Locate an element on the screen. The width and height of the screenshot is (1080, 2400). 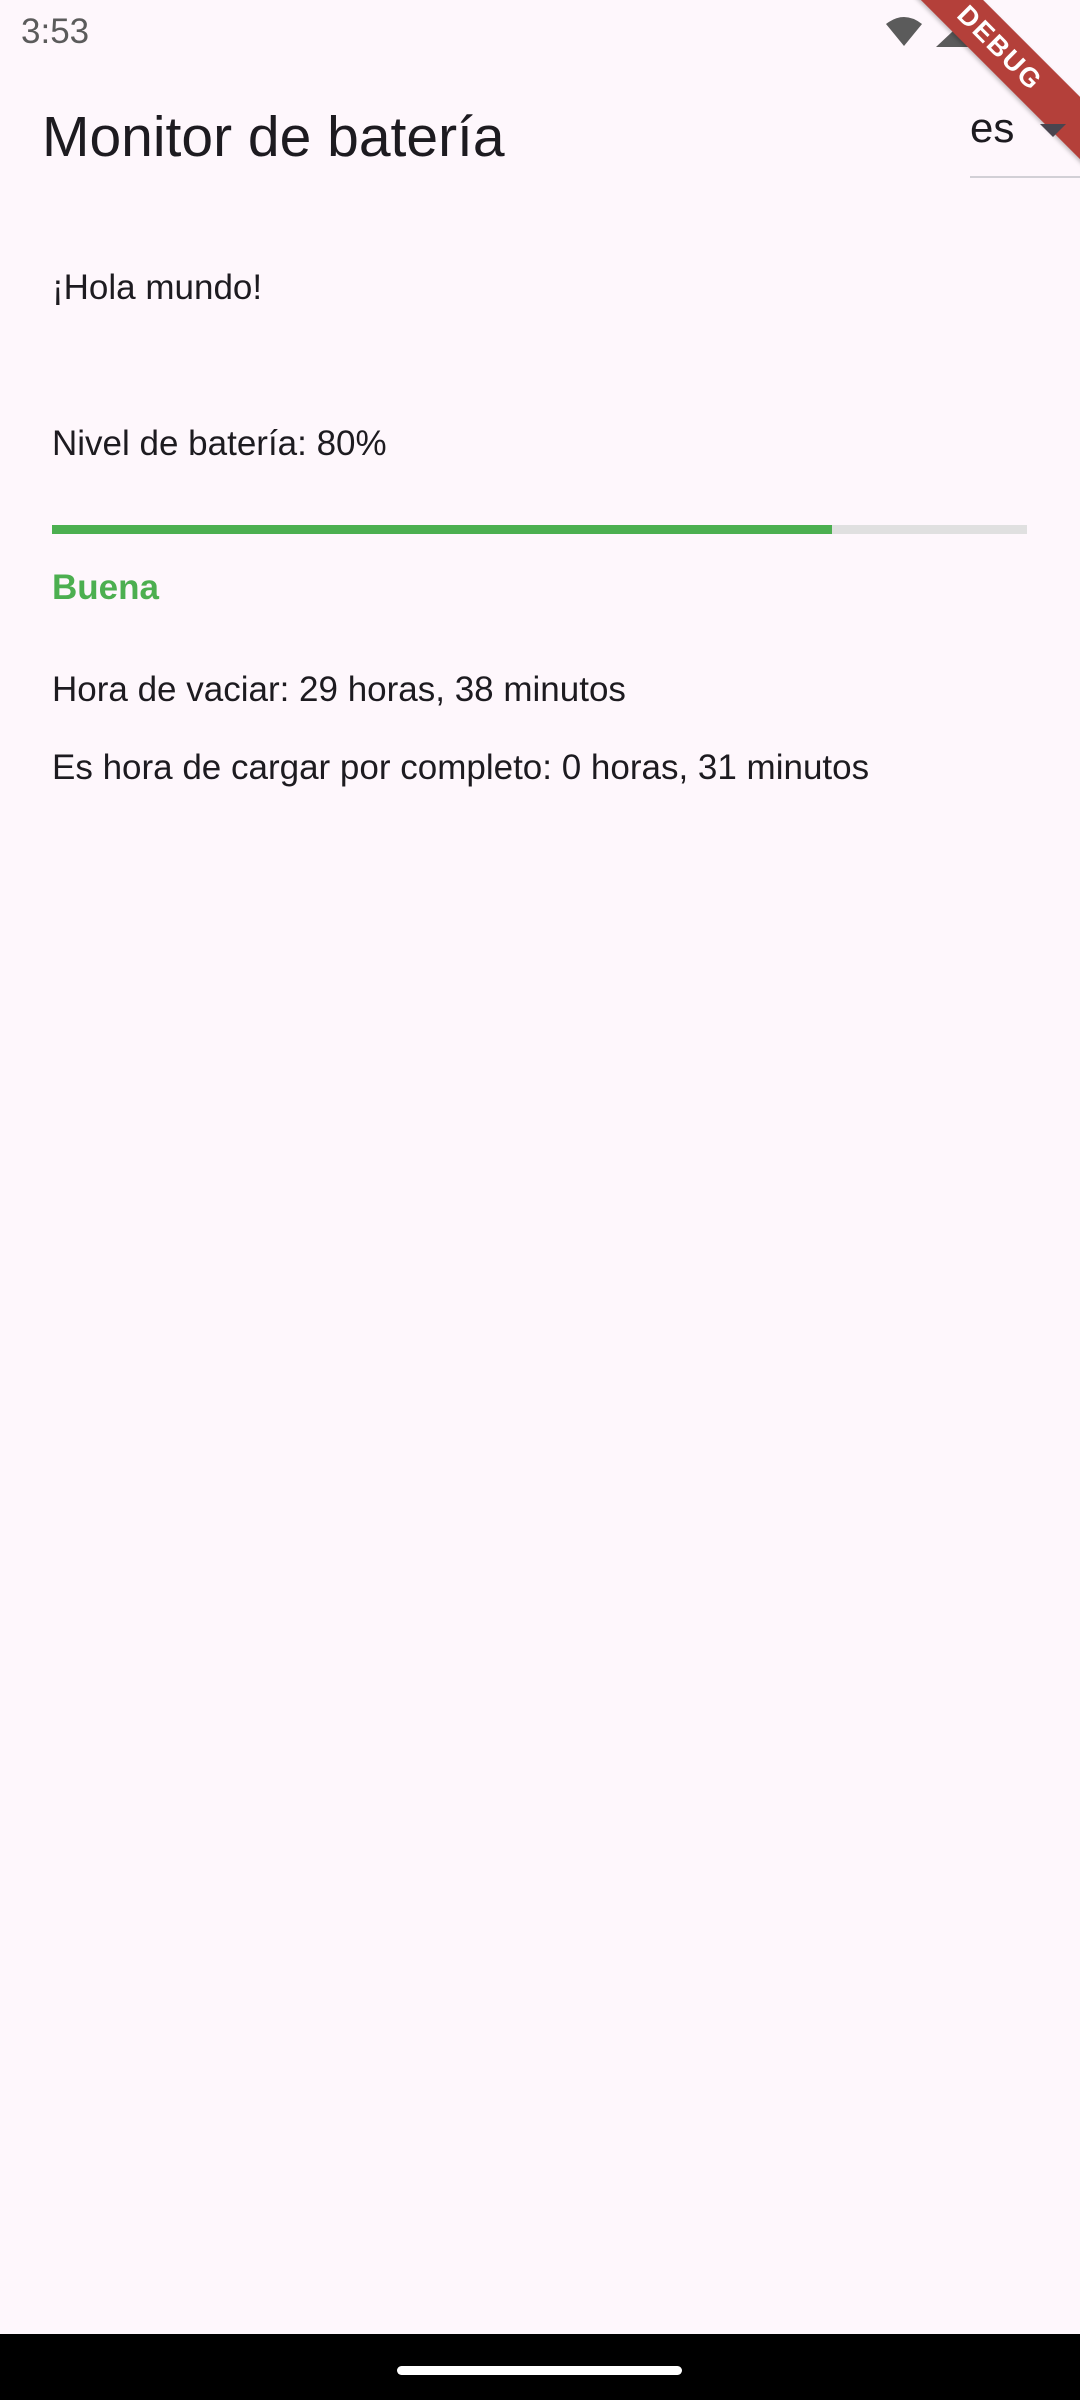
battery-level-text: Nivel de batería: 80% is located at coordinates (219, 443).